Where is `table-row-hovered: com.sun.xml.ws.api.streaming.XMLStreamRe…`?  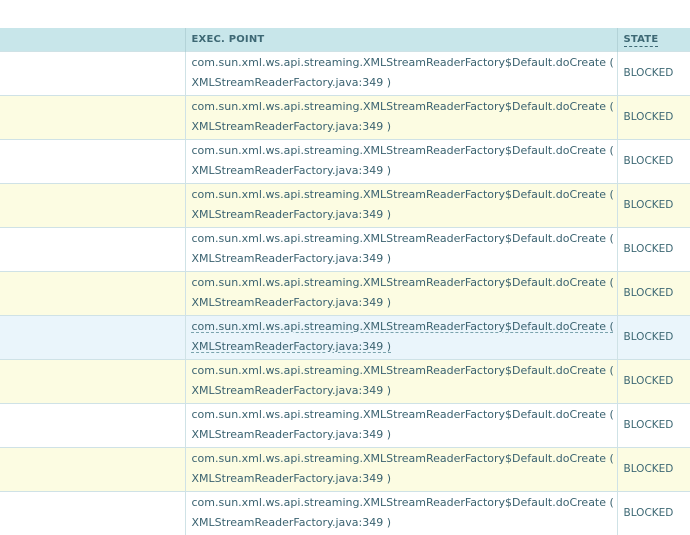
table-row-hovered: com.sun.xml.ws.api.streaming.XMLStreamRe… is located at coordinates (345, 337).